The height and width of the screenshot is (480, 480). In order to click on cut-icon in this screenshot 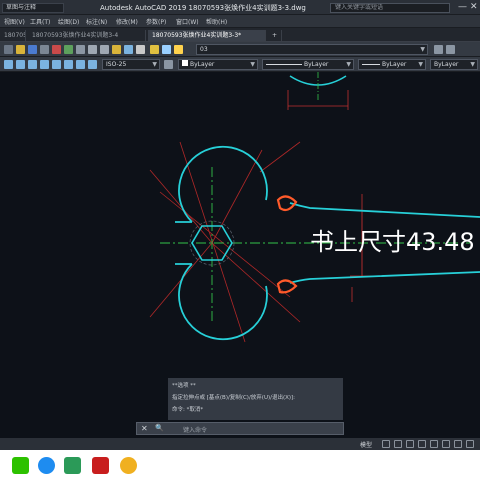, I will do `click(56, 49)`.